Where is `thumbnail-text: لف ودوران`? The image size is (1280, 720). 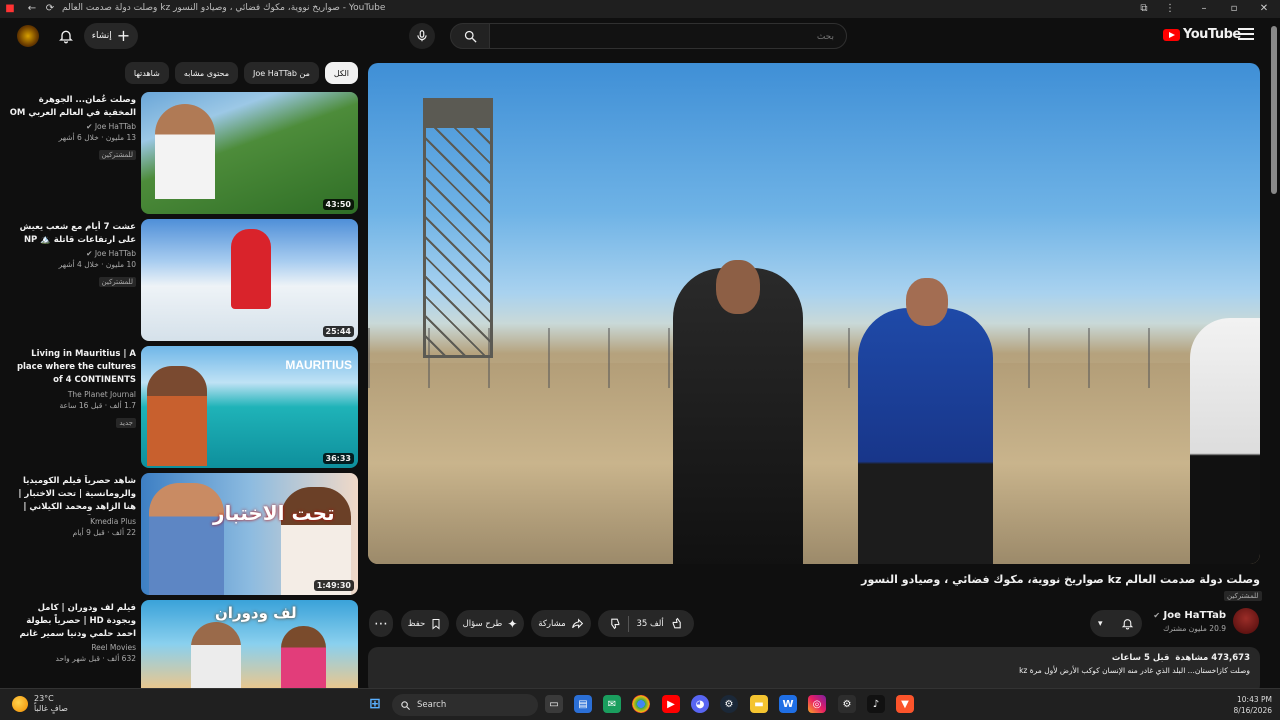 thumbnail-text: لف ودوران is located at coordinates (256, 613).